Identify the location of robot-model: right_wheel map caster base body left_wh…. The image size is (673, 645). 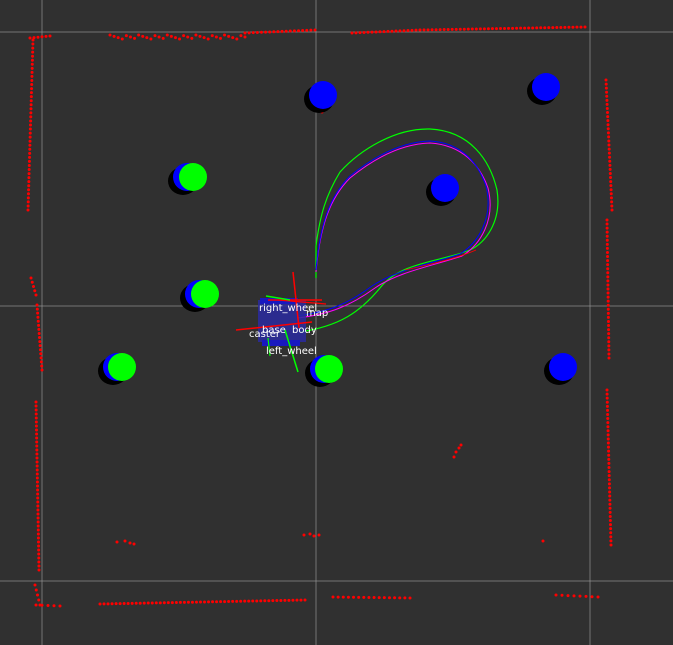
(281, 322).